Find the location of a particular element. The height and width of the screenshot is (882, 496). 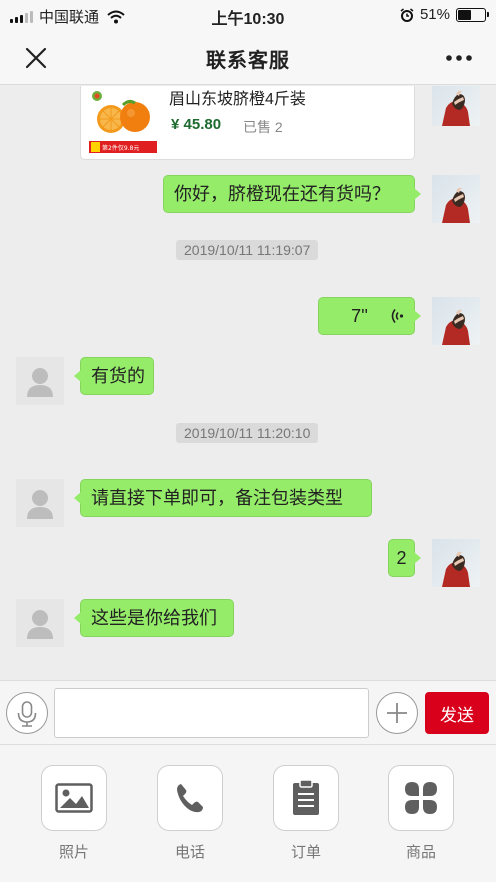

battery-icon is located at coordinates (472, 14).